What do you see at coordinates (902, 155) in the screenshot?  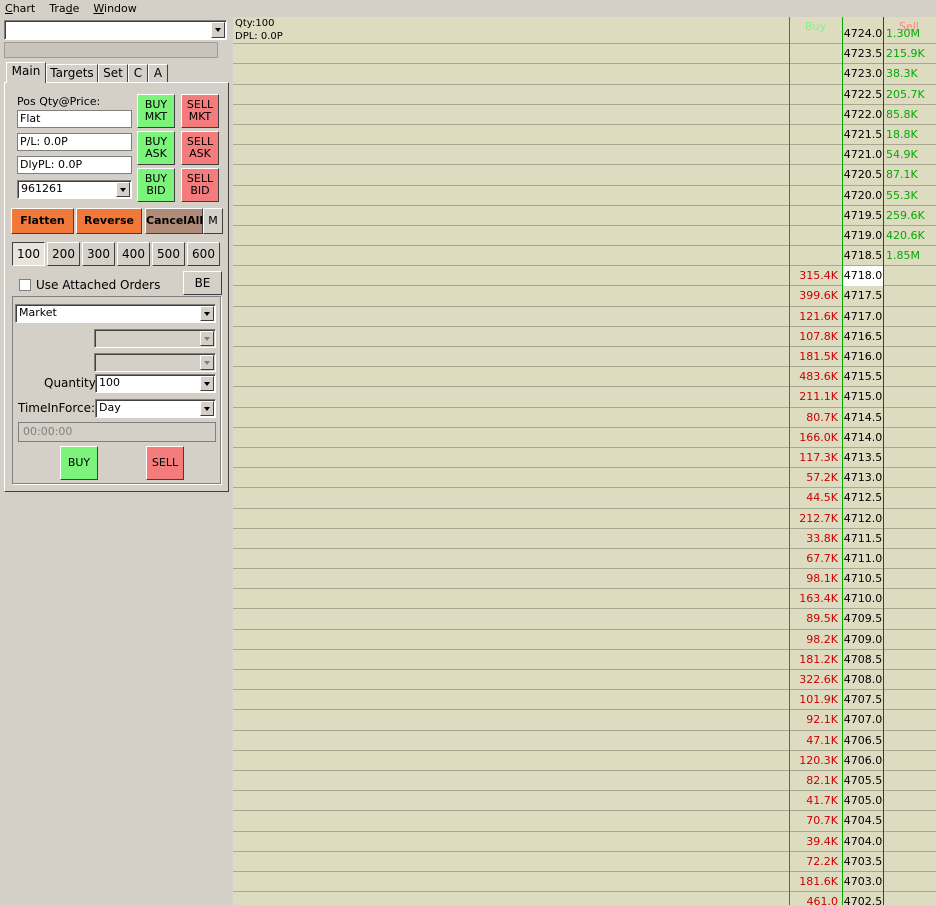 I see `ask-size-cell: 54.9K` at bounding box center [902, 155].